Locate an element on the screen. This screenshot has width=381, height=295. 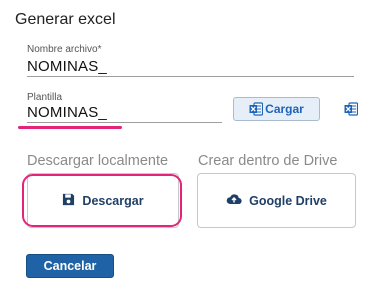
nombre-archivo-label: Nombre archivo* is located at coordinates (64, 49).